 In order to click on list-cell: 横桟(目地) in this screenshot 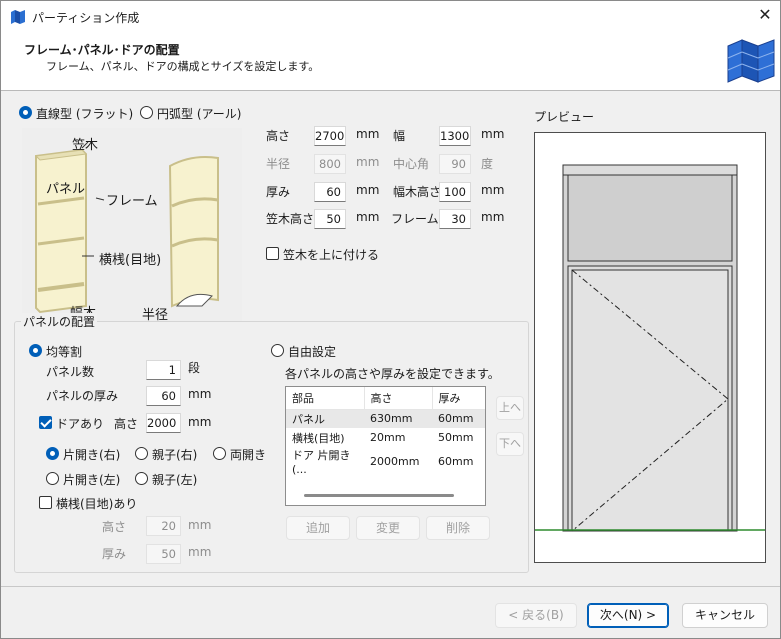, I will do `click(318, 438)`.